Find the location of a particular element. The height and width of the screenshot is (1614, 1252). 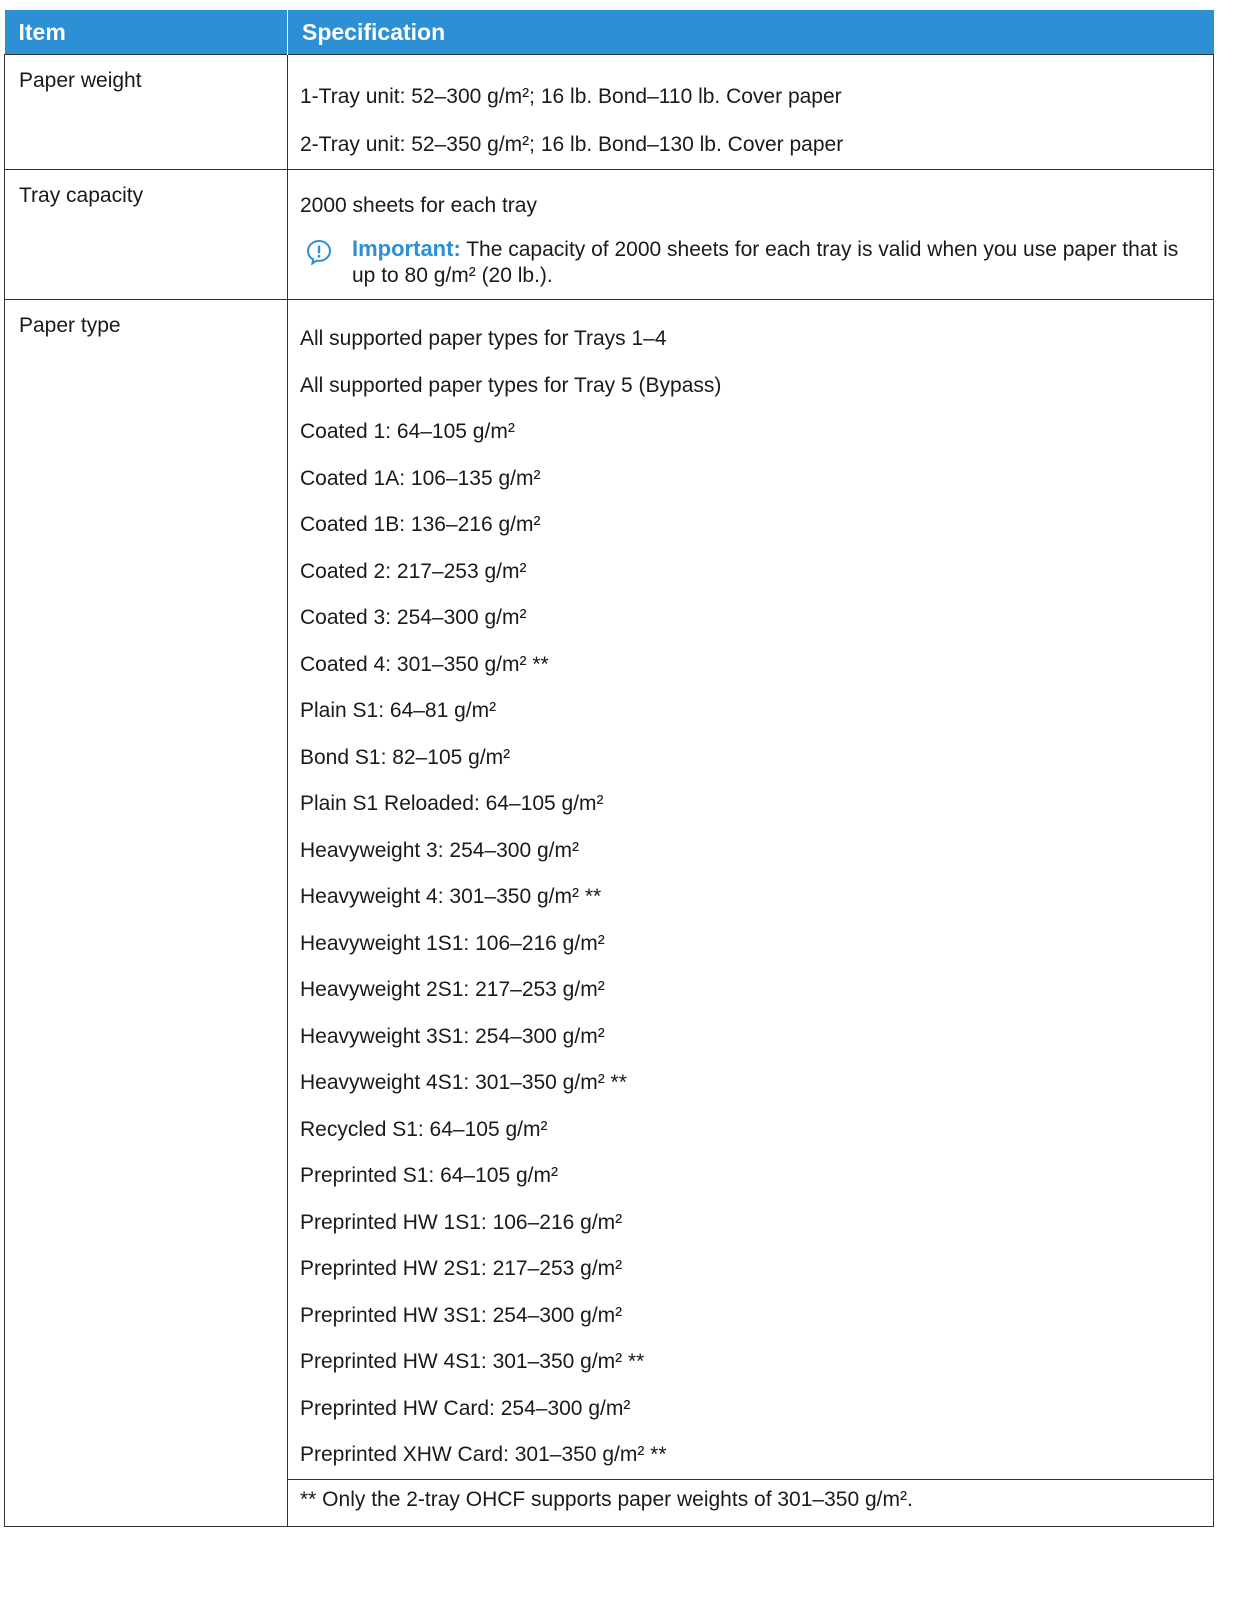

paper-type-item: Preprinted XHW Card: 301–350 g/m² ** is located at coordinates (483, 1454).